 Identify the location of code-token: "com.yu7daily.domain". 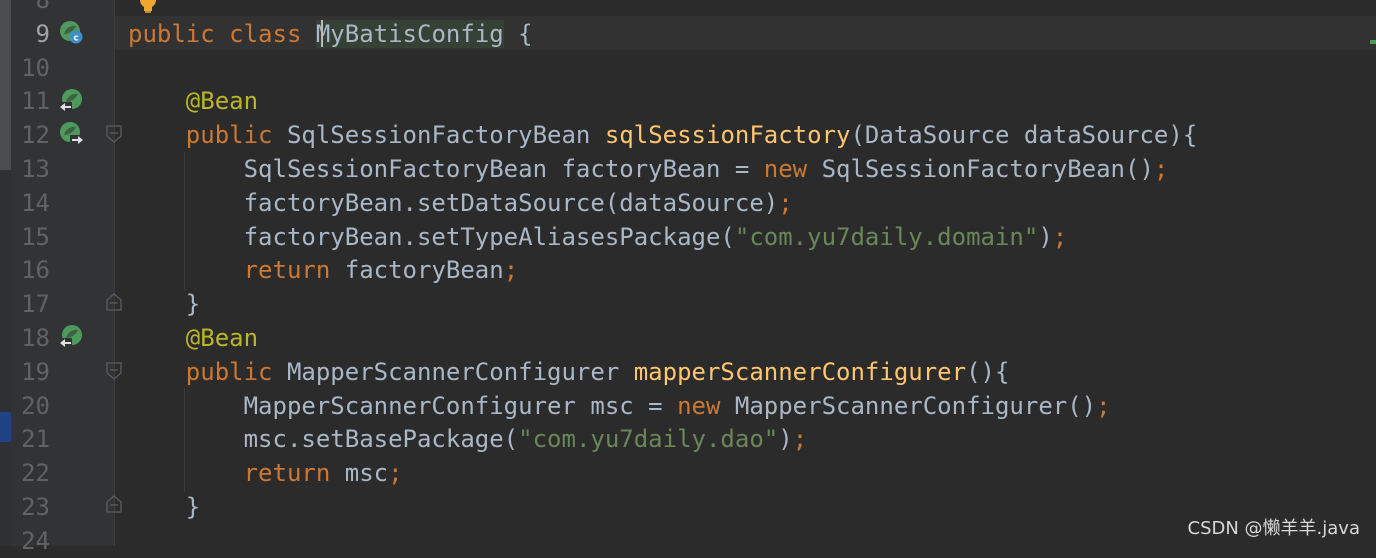
(886, 236).